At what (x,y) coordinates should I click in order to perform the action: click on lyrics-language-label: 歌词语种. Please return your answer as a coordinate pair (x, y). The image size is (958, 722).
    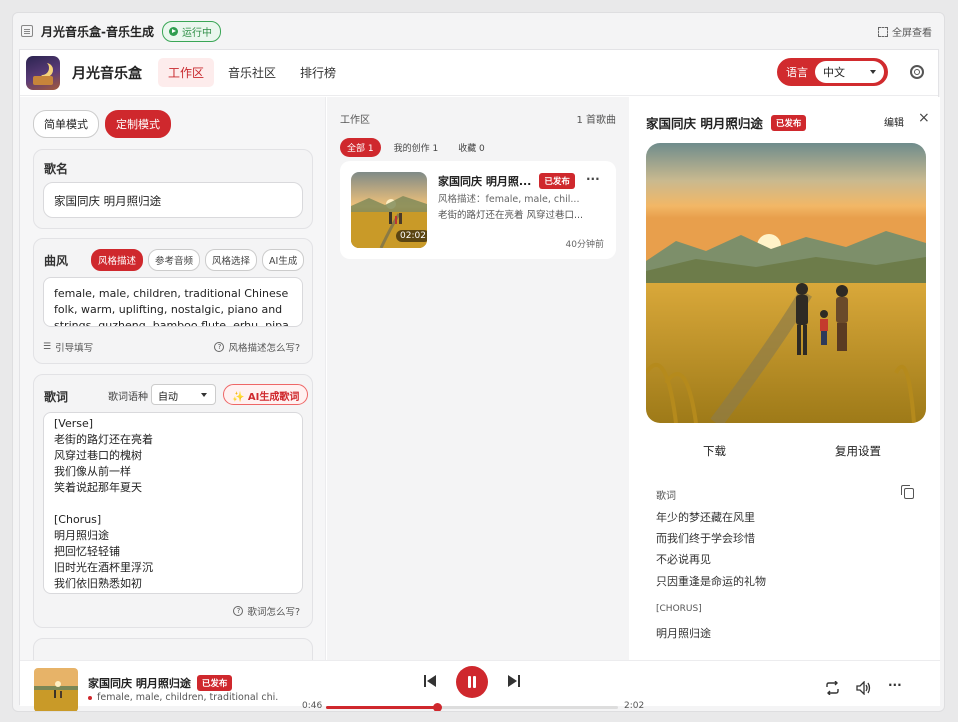
    Looking at the image, I should click on (128, 397).